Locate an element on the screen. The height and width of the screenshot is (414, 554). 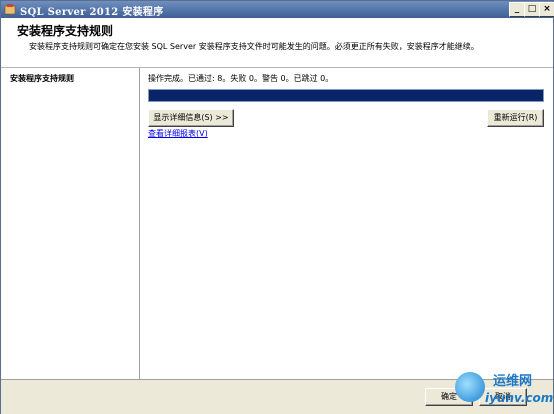
window-title: SQL Server 2012 安装程序 is located at coordinates (92, 12).